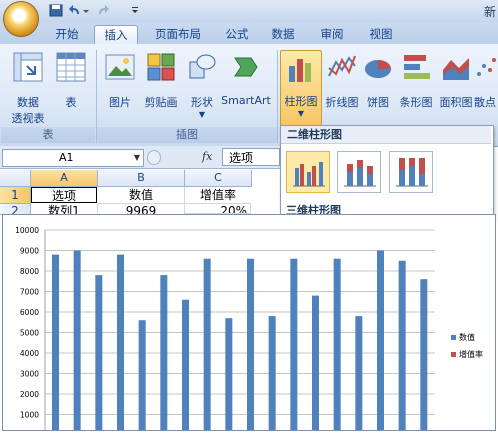 The width and height of the screenshot is (498, 433). What do you see at coordinates (202, 114) in the screenshot?
I see `shapes-dropdown-icon: ▼` at bounding box center [202, 114].